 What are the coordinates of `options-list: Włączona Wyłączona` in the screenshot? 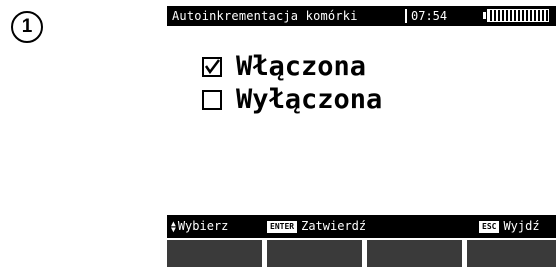 It's located at (292, 83).